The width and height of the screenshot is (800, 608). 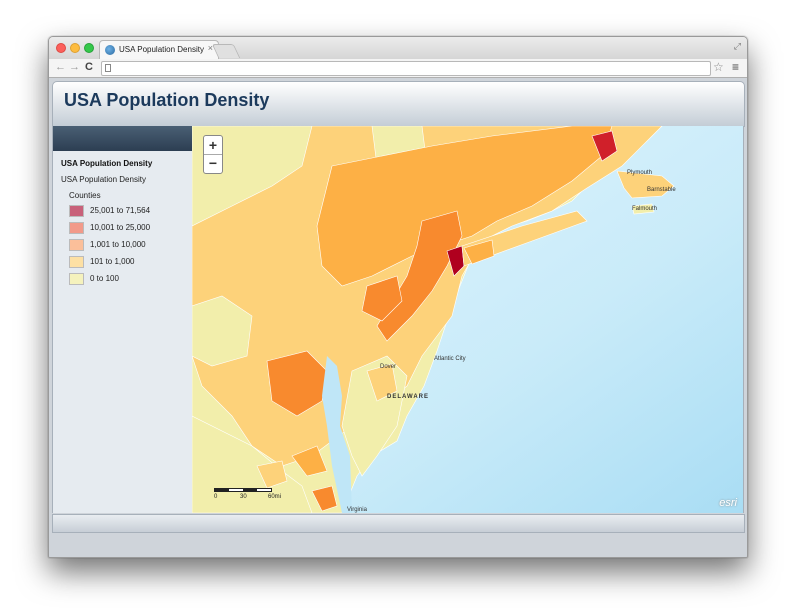 I want to click on legend-title: USA Population Density, so click(x=107, y=163).